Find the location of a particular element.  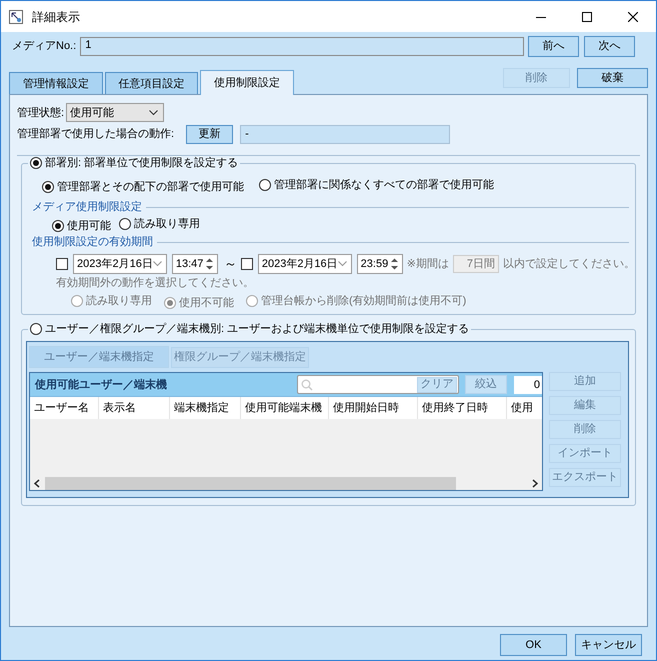

nav-button: 前へ is located at coordinates (554, 46).